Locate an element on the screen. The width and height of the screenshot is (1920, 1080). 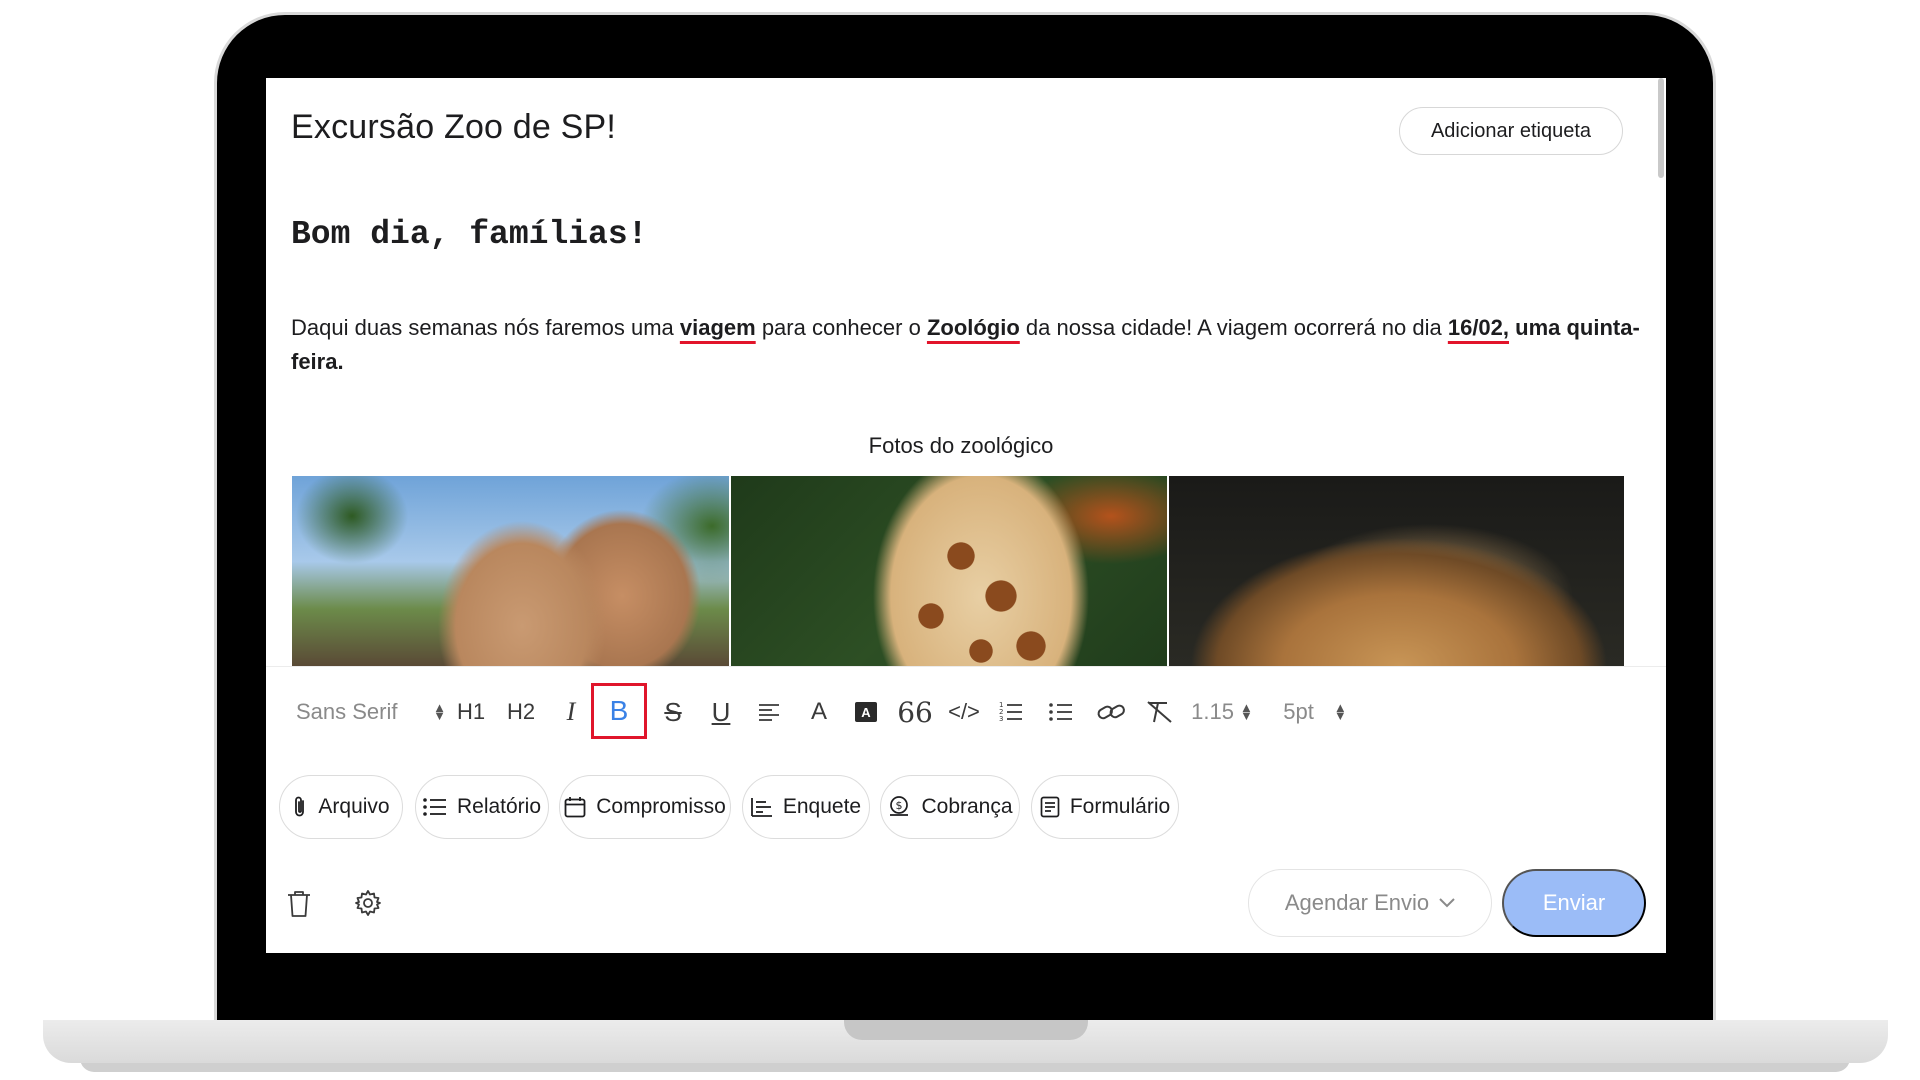
line-spacing-select: 1.15 ▲ ▼ is located at coordinates (1222, 712).